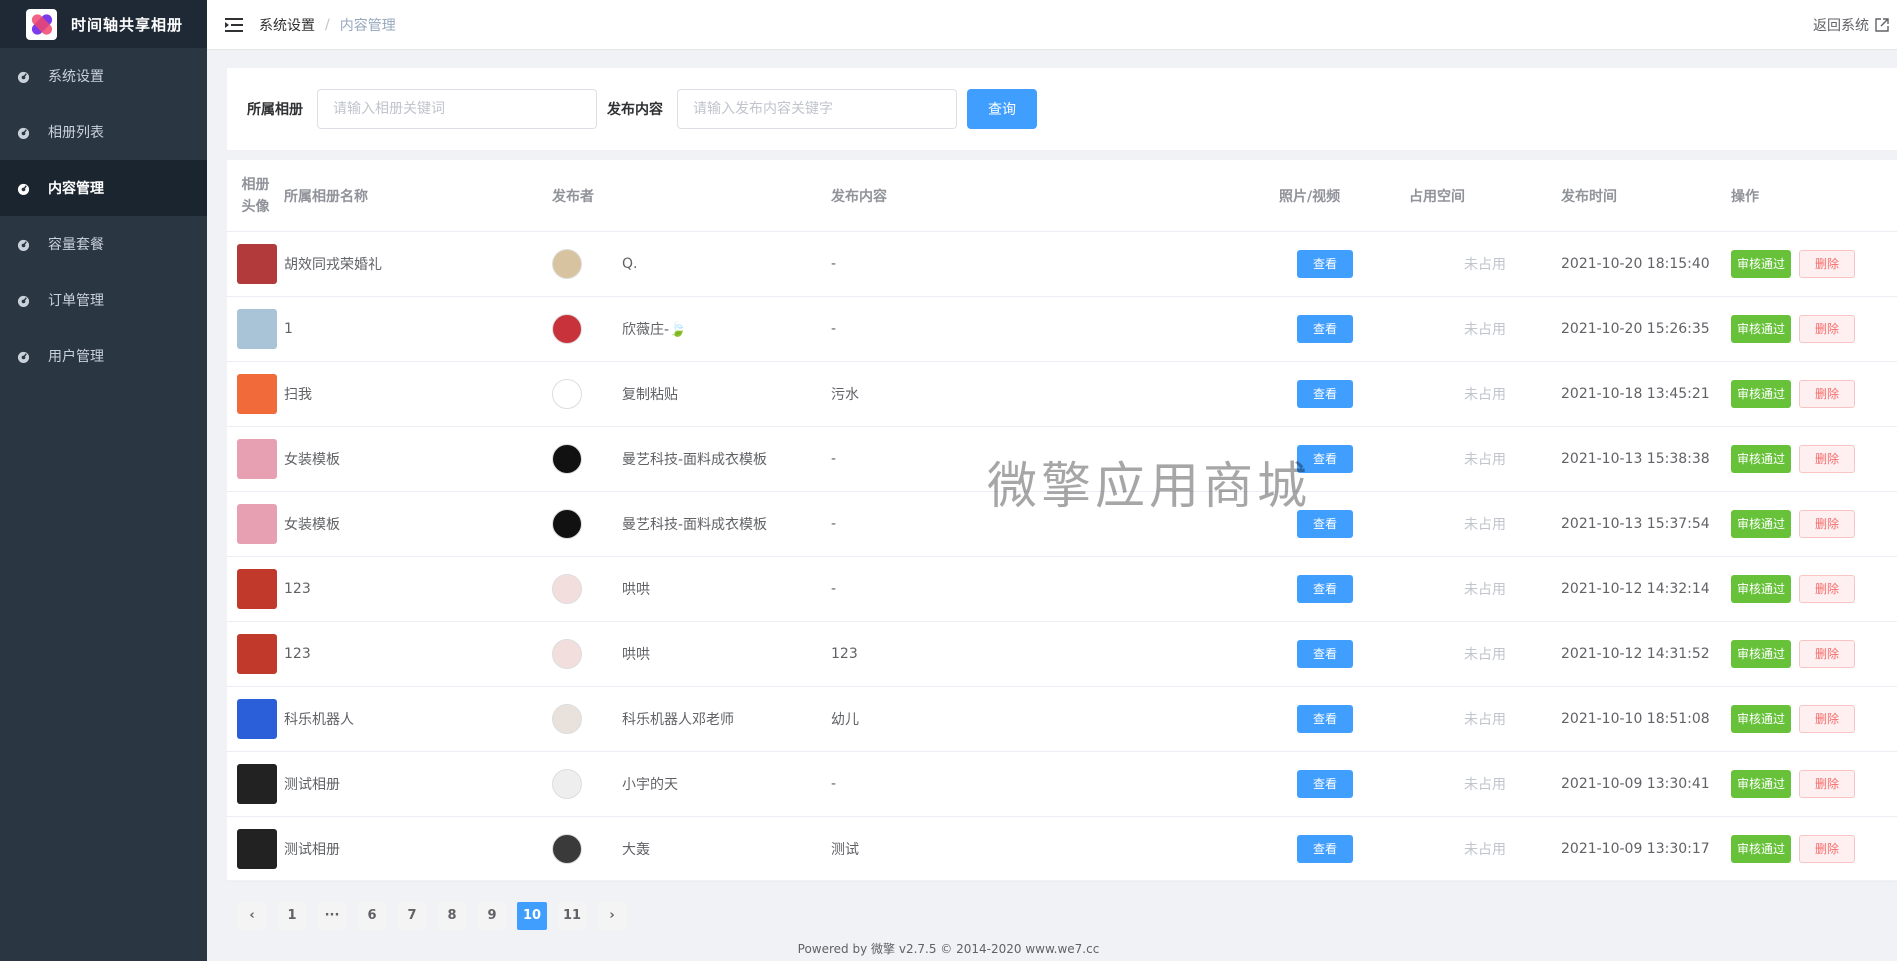 This screenshot has width=1897, height=961. I want to click on sidebar-item-label: 相册列表, so click(76, 133).